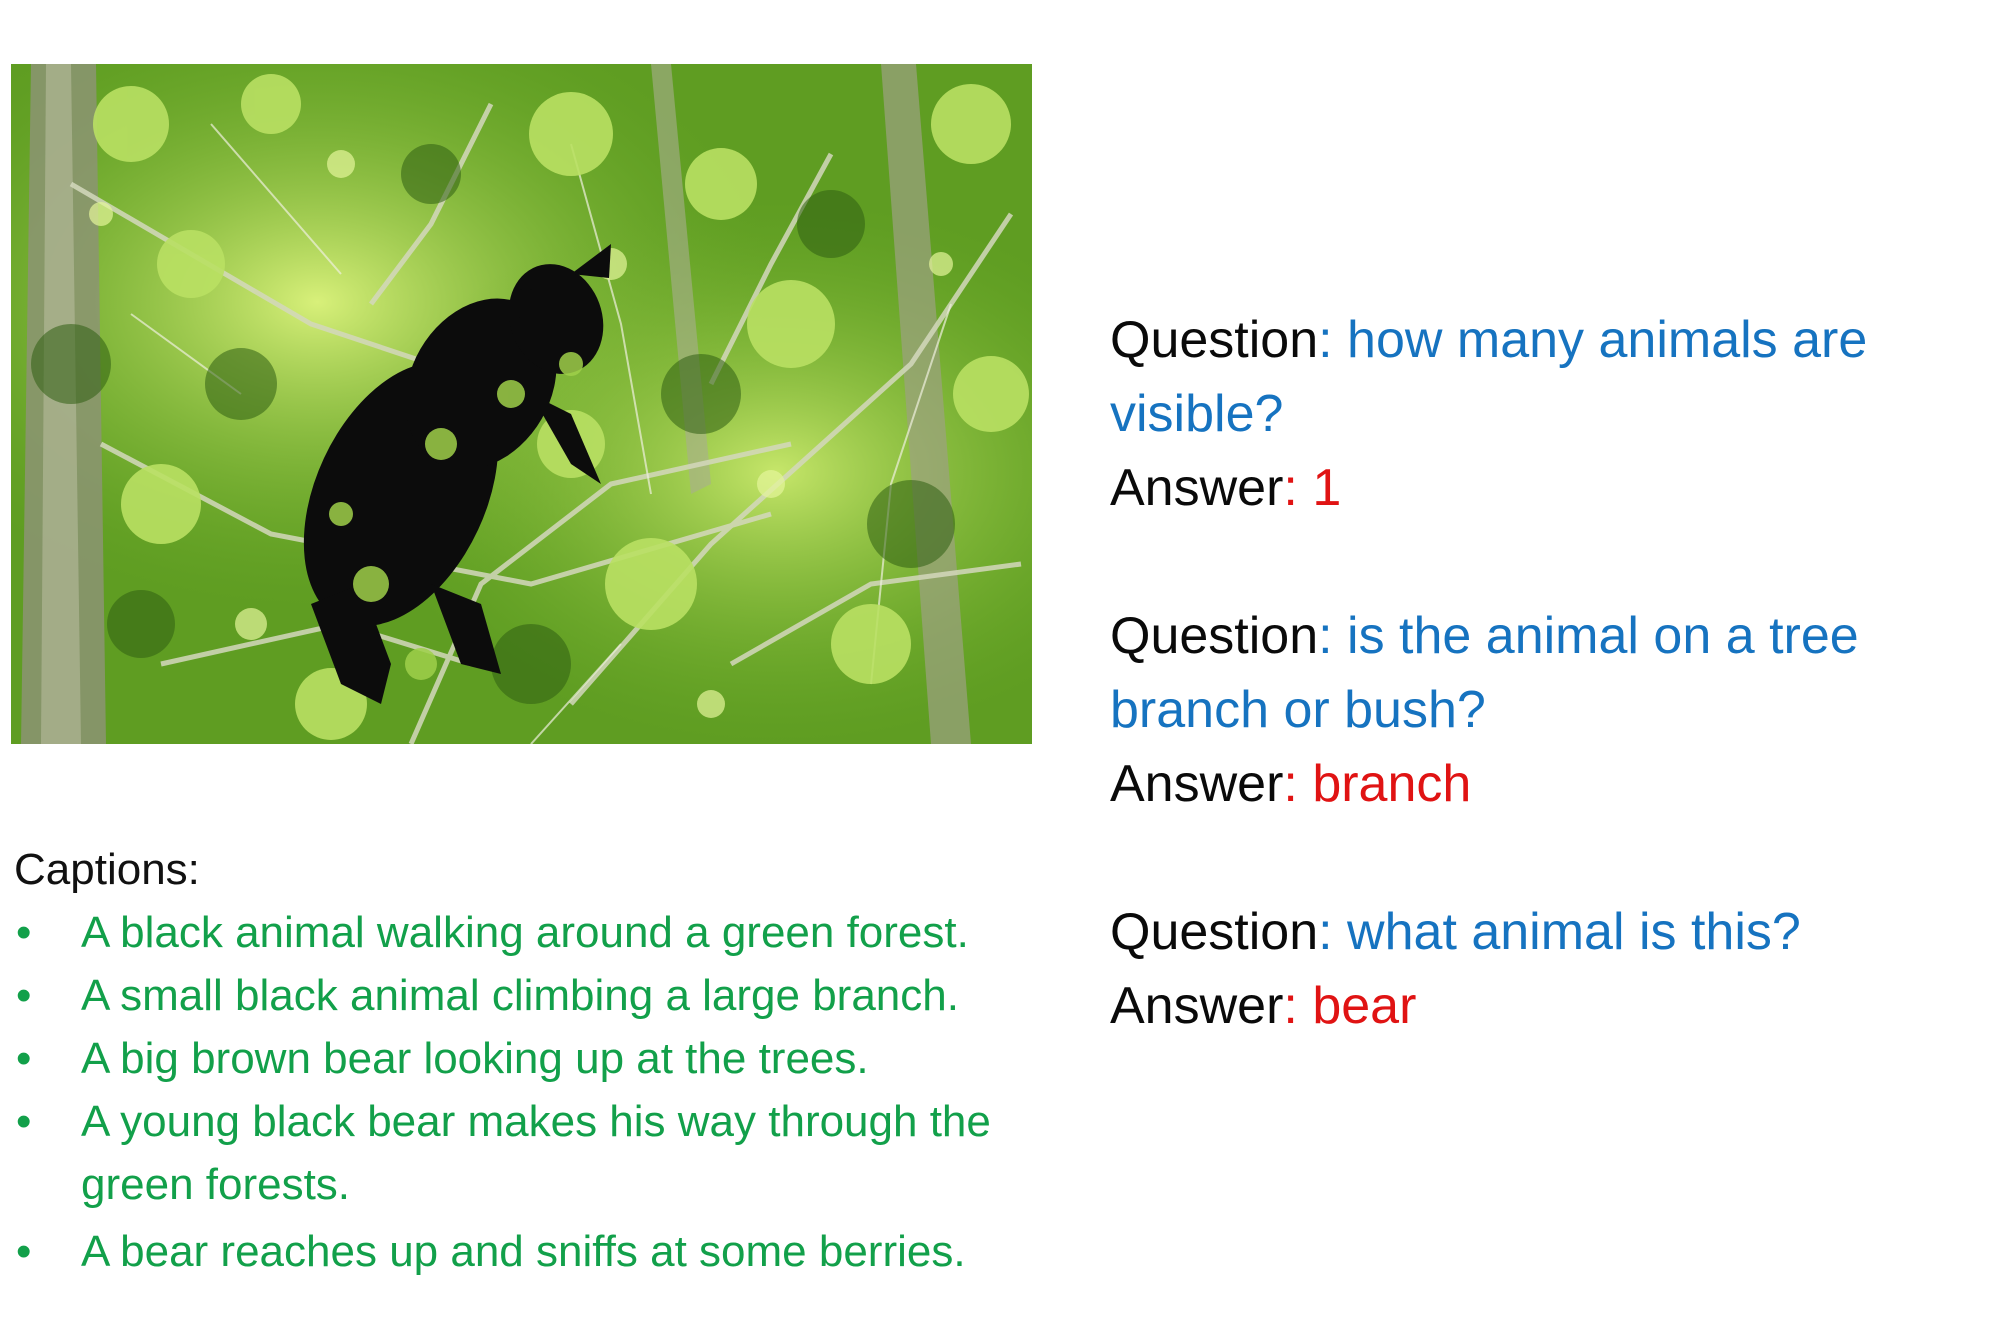  Describe the element at coordinates (107, 869) in the screenshot. I see `captions-heading: Captions:` at that location.